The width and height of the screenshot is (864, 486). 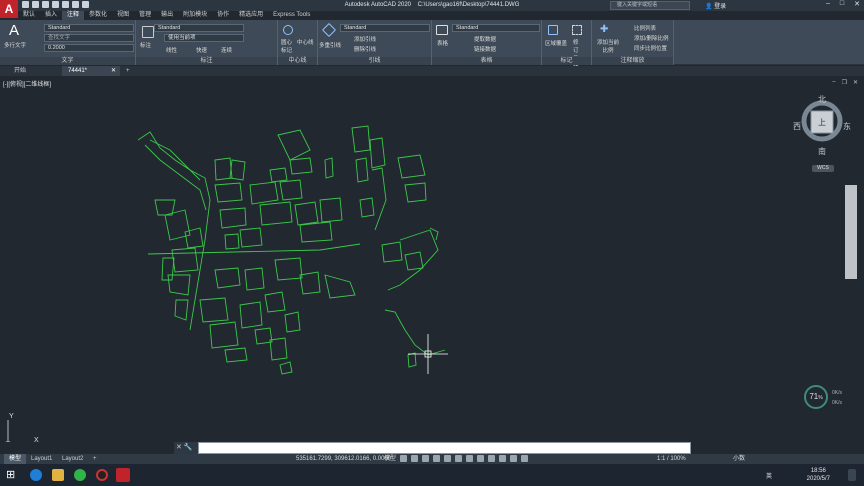 I want to click on close-button: ✕, so click(x=857, y=4).